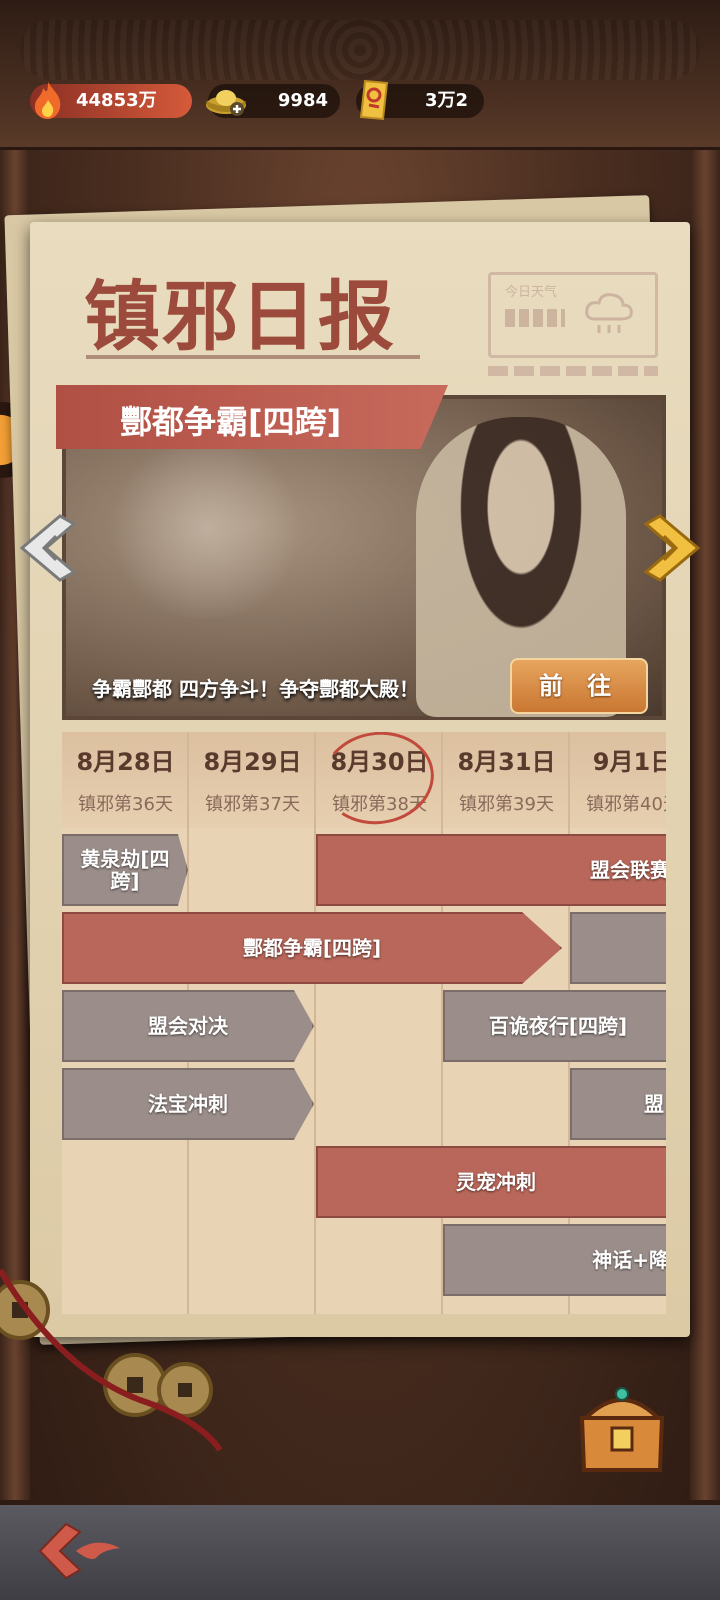  I want to click on chevron-right-icon, so click(672, 548).